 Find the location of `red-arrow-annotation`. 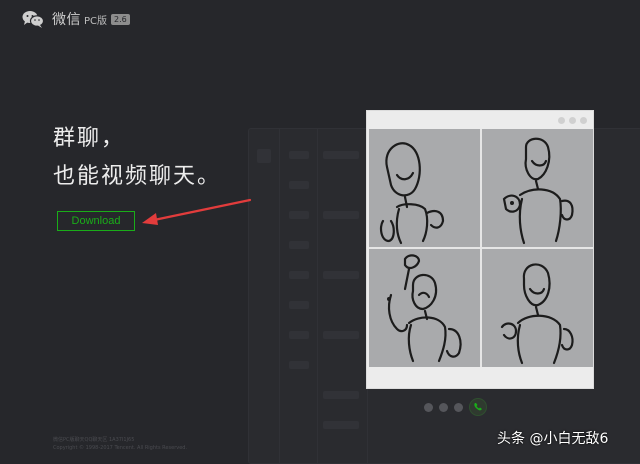

red-arrow-annotation is located at coordinates (197, 211).